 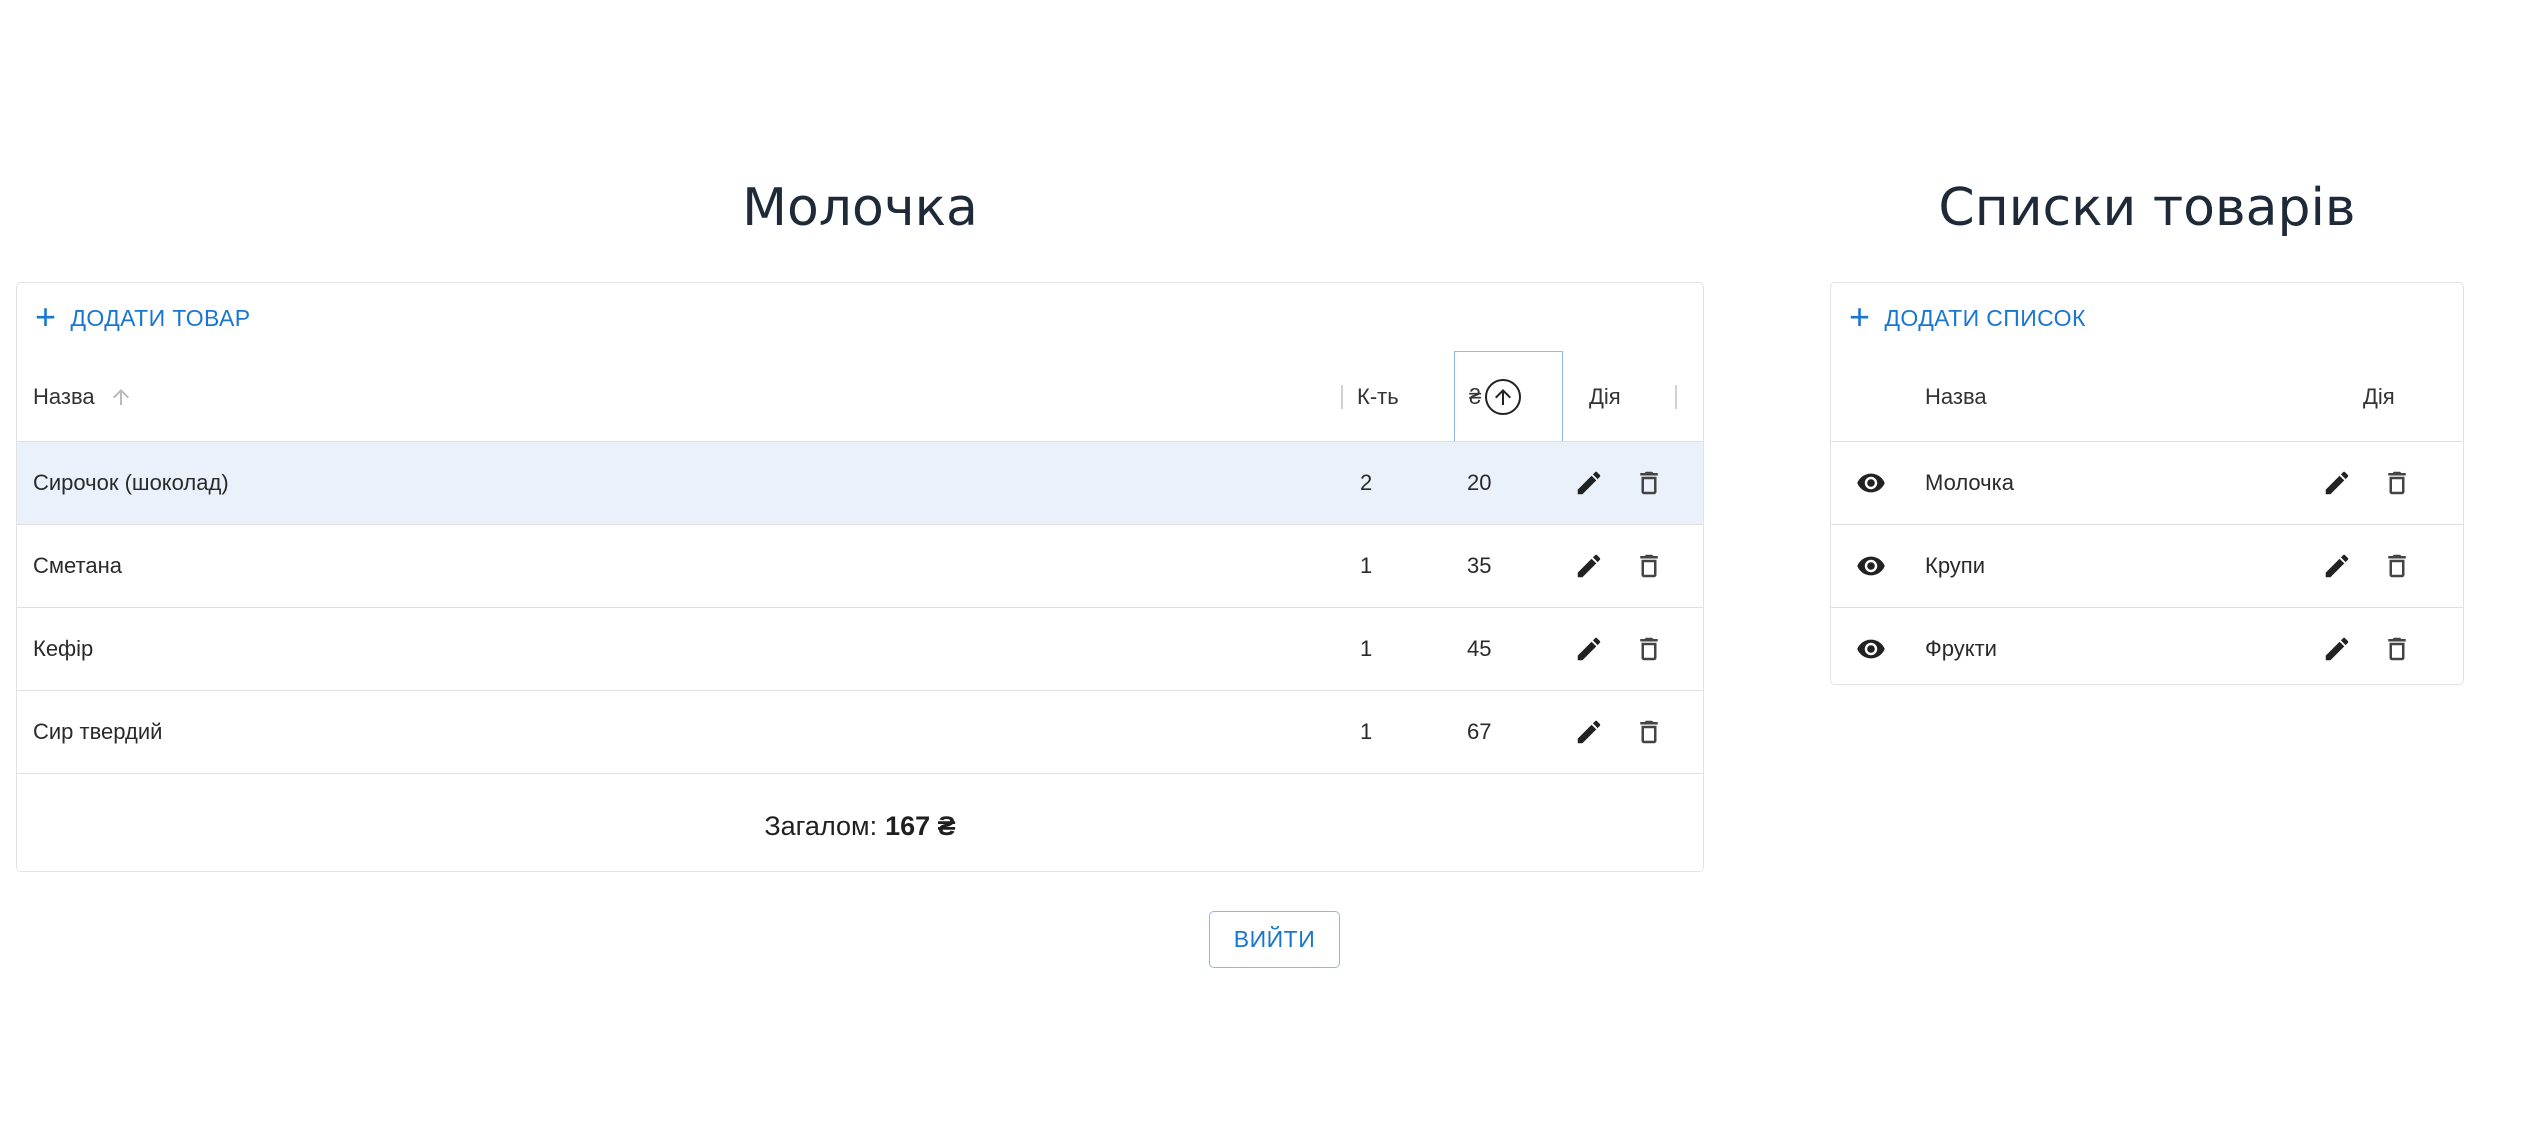 I want to click on list-name: Молочка, so click(x=1969, y=482).